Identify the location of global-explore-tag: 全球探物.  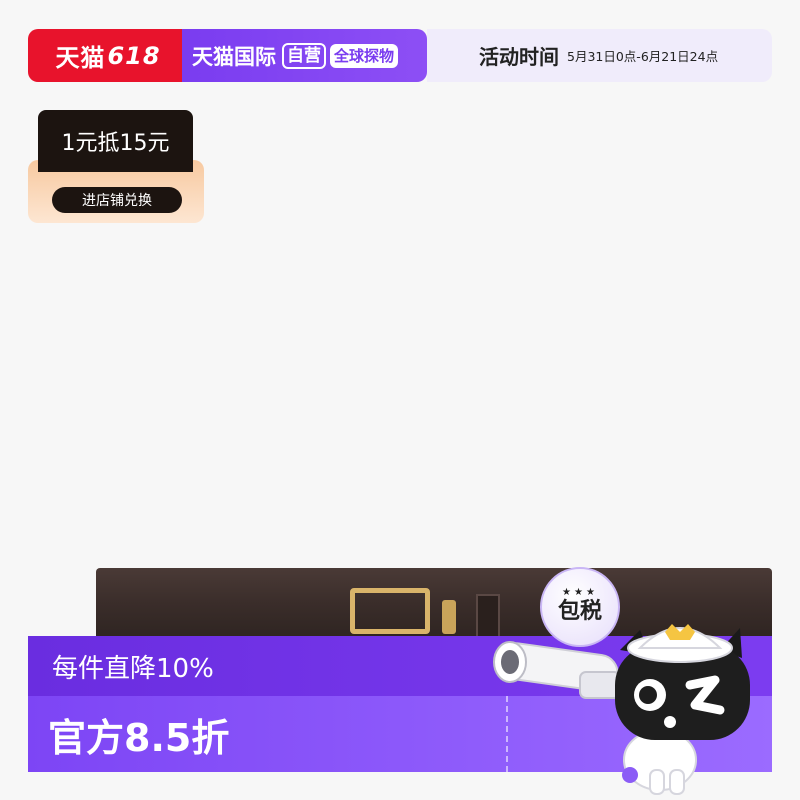
(364, 55).